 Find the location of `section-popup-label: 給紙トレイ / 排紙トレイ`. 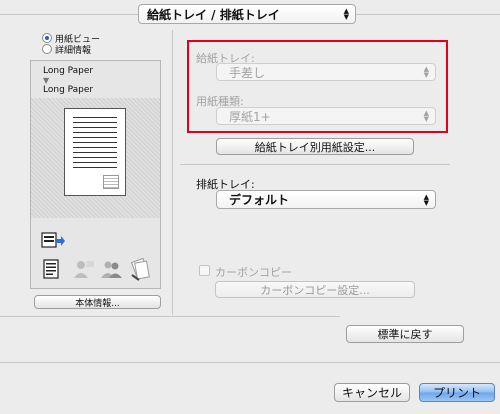

section-popup-label: 給紙トレイ / 排紙トレイ is located at coordinates (213, 14).